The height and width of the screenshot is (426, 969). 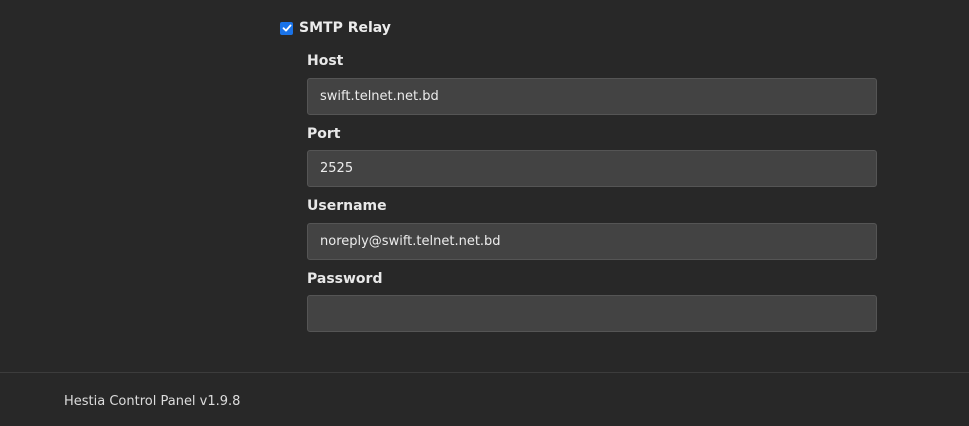 I want to click on password-label: Password, so click(x=345, y=279).